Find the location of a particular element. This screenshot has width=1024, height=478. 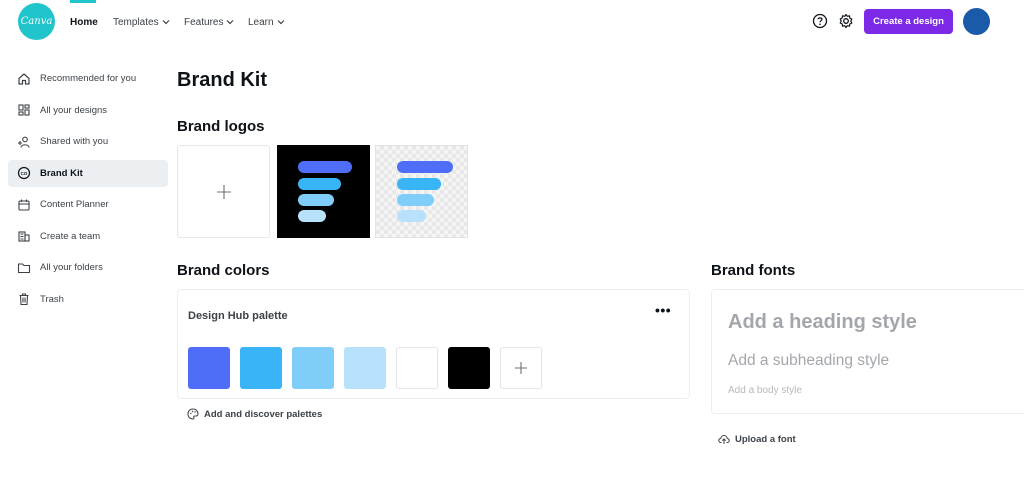

nav-learn: Learn is located at coordinates (266, 22).